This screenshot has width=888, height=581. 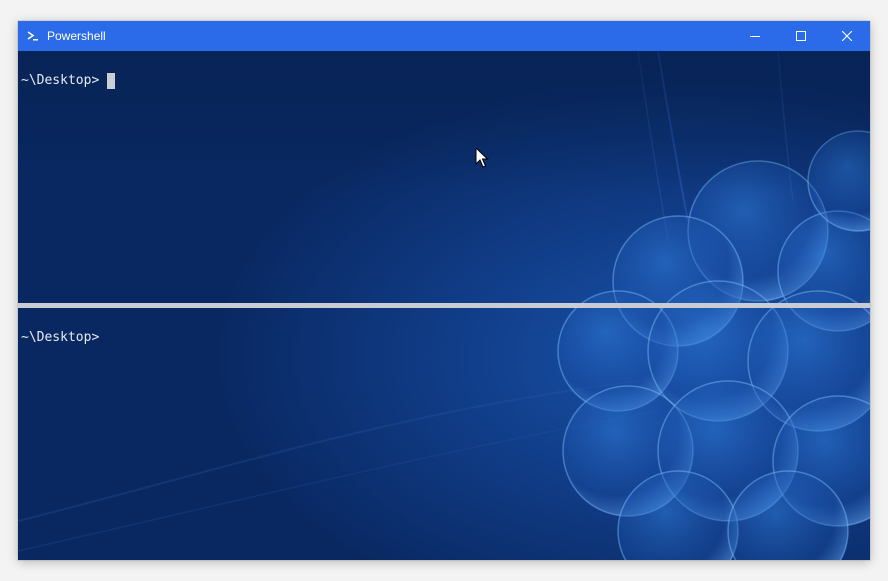 I want to click on powershell-icon, so click(x=32, y=36).